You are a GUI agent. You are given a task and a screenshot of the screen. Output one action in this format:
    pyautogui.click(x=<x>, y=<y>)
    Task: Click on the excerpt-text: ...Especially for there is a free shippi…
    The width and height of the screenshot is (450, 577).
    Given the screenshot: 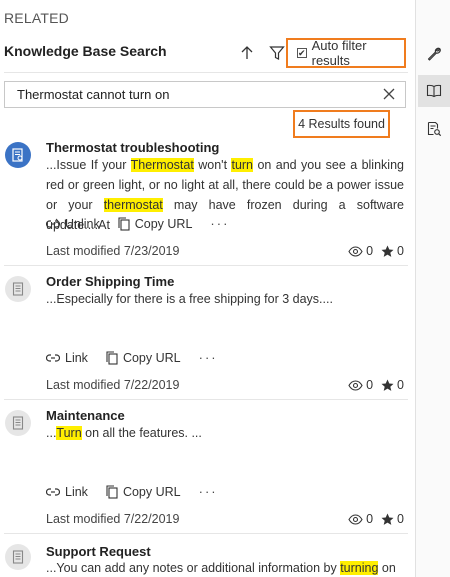 What is the action you would take?
    pyautogui.click(x=189, y=299)
    